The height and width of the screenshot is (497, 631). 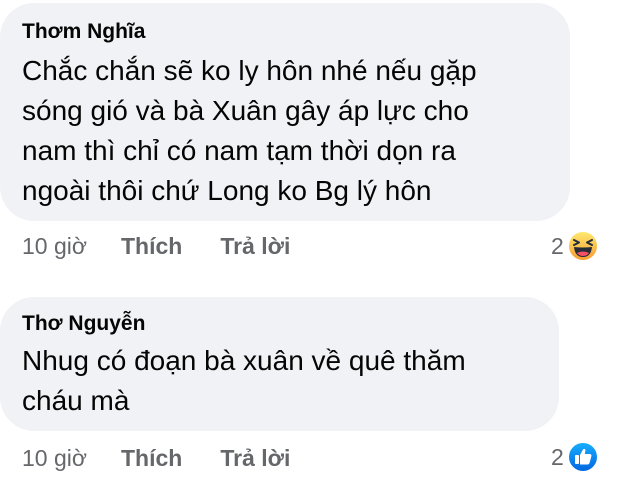 I want to click on haha-icon, so click(x=583, y=246).